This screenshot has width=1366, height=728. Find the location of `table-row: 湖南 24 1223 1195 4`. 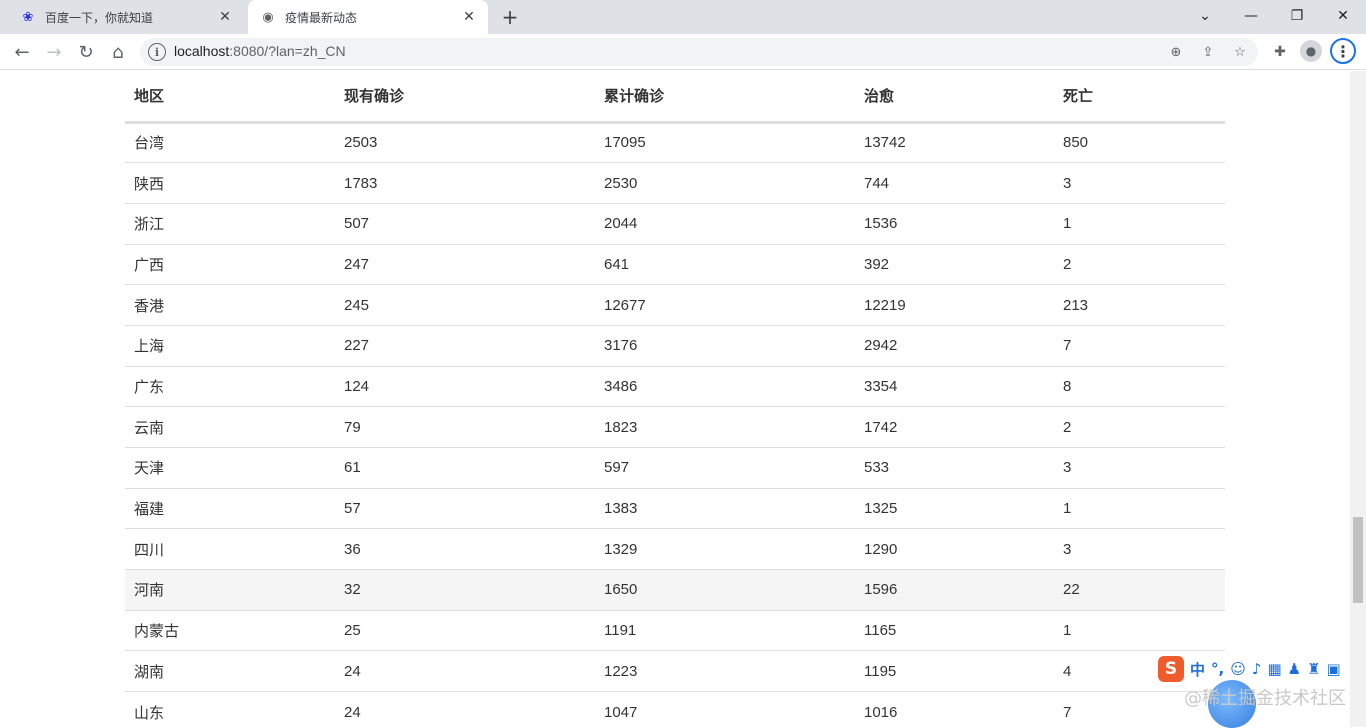

table-row: 湖南 24 1223 1195 4 is located at coordinates (675, 671).